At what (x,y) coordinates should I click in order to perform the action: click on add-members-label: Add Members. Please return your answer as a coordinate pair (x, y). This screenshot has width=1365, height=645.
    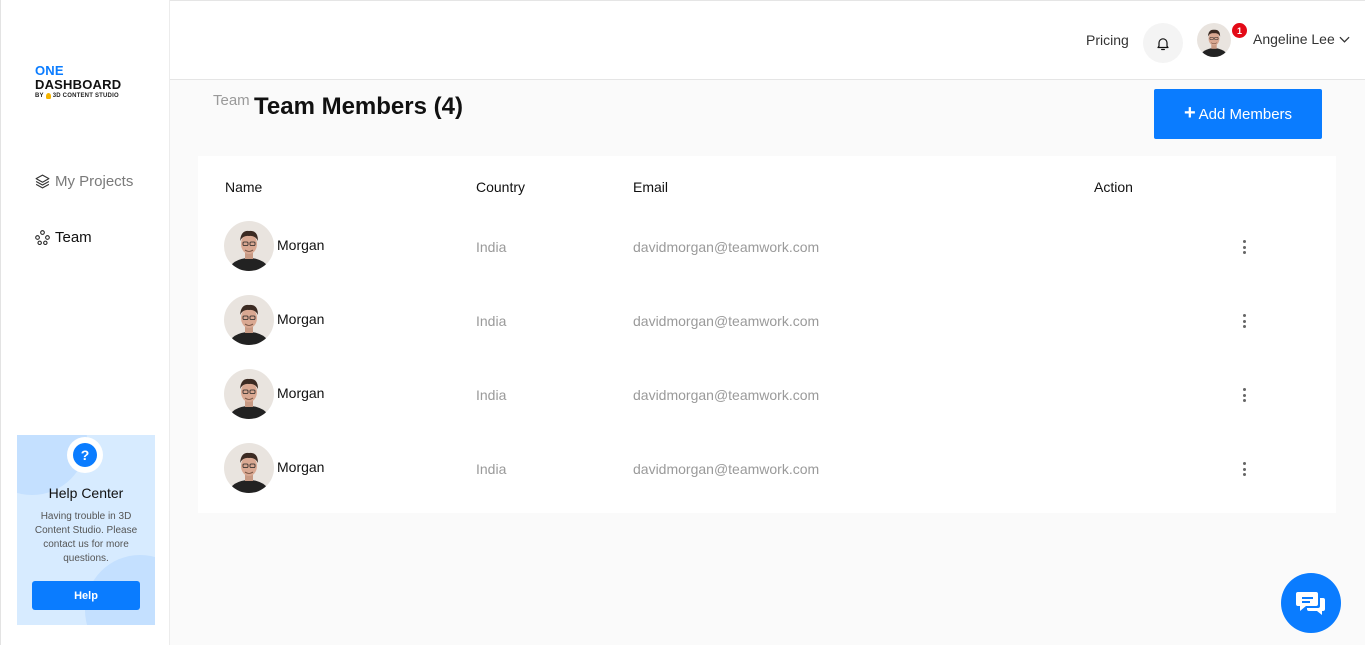
    Looking at the image, I should click on (1245, 114).